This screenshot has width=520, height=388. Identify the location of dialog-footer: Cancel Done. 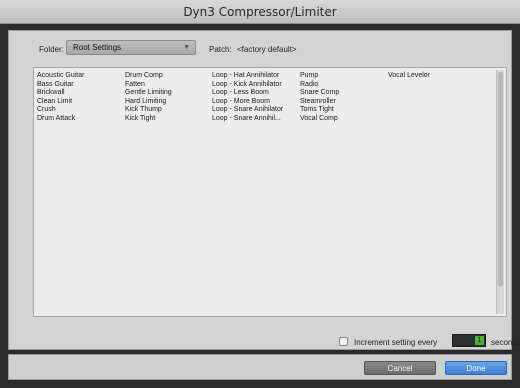
(260, 367).